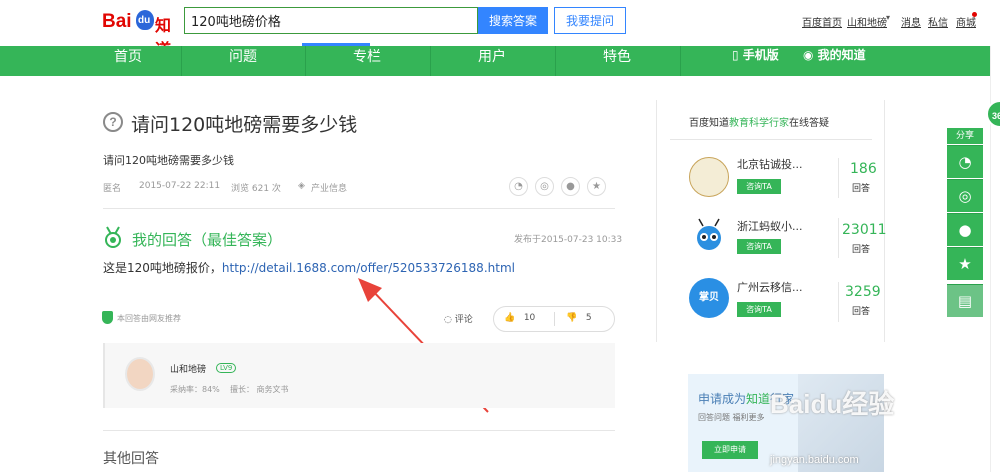 This screenshot has width=1000, height=472. Describe the element at coordinates (965, 263) in the screenshot. I see `star-icon: ★` at that location.